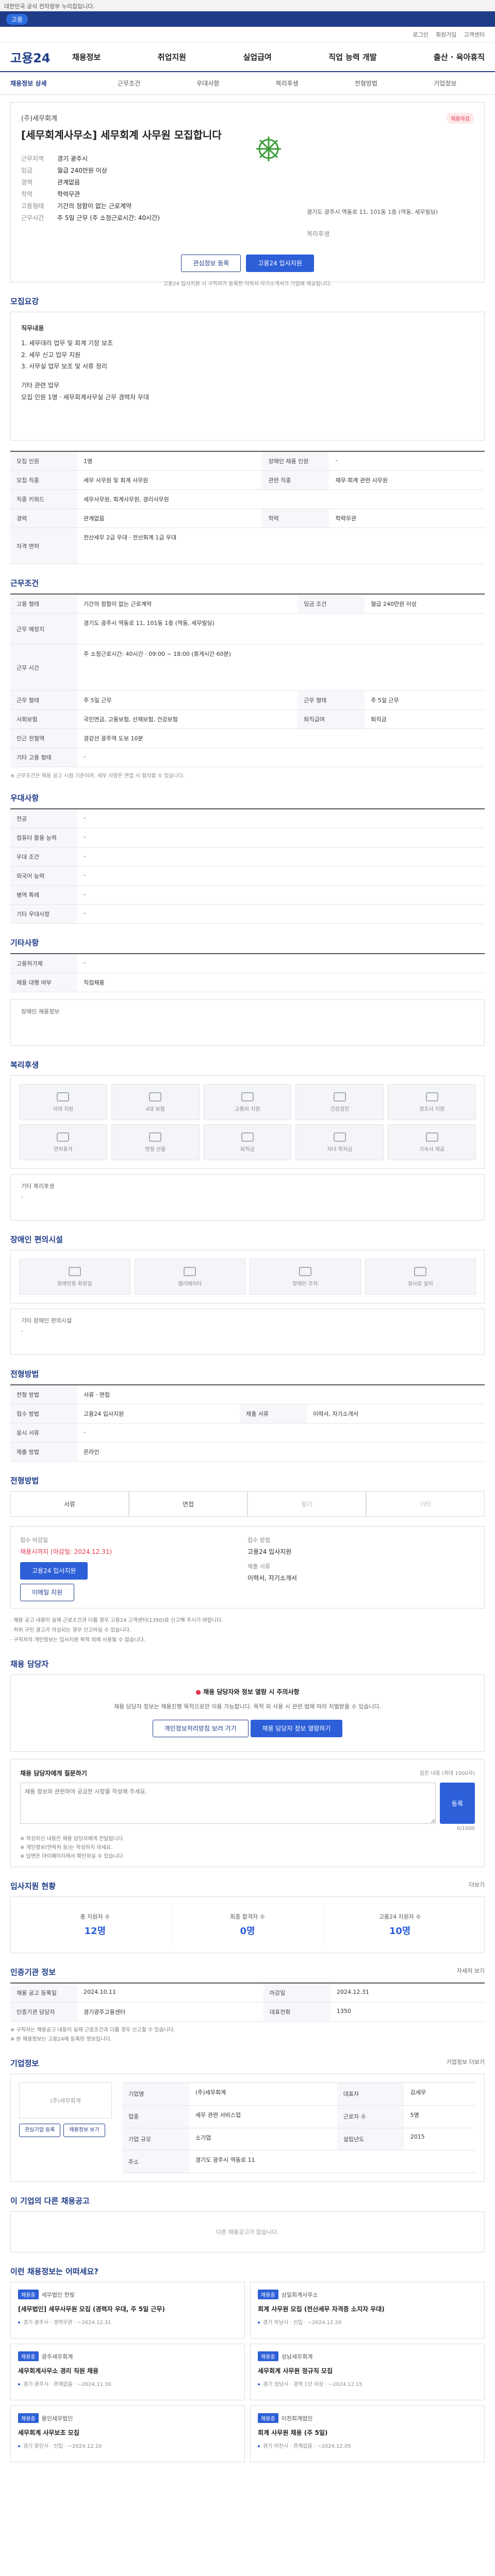 The width and height of the screenshot is (495, 2576). I want to click on site-logo: 고용24, so click(41, 57).